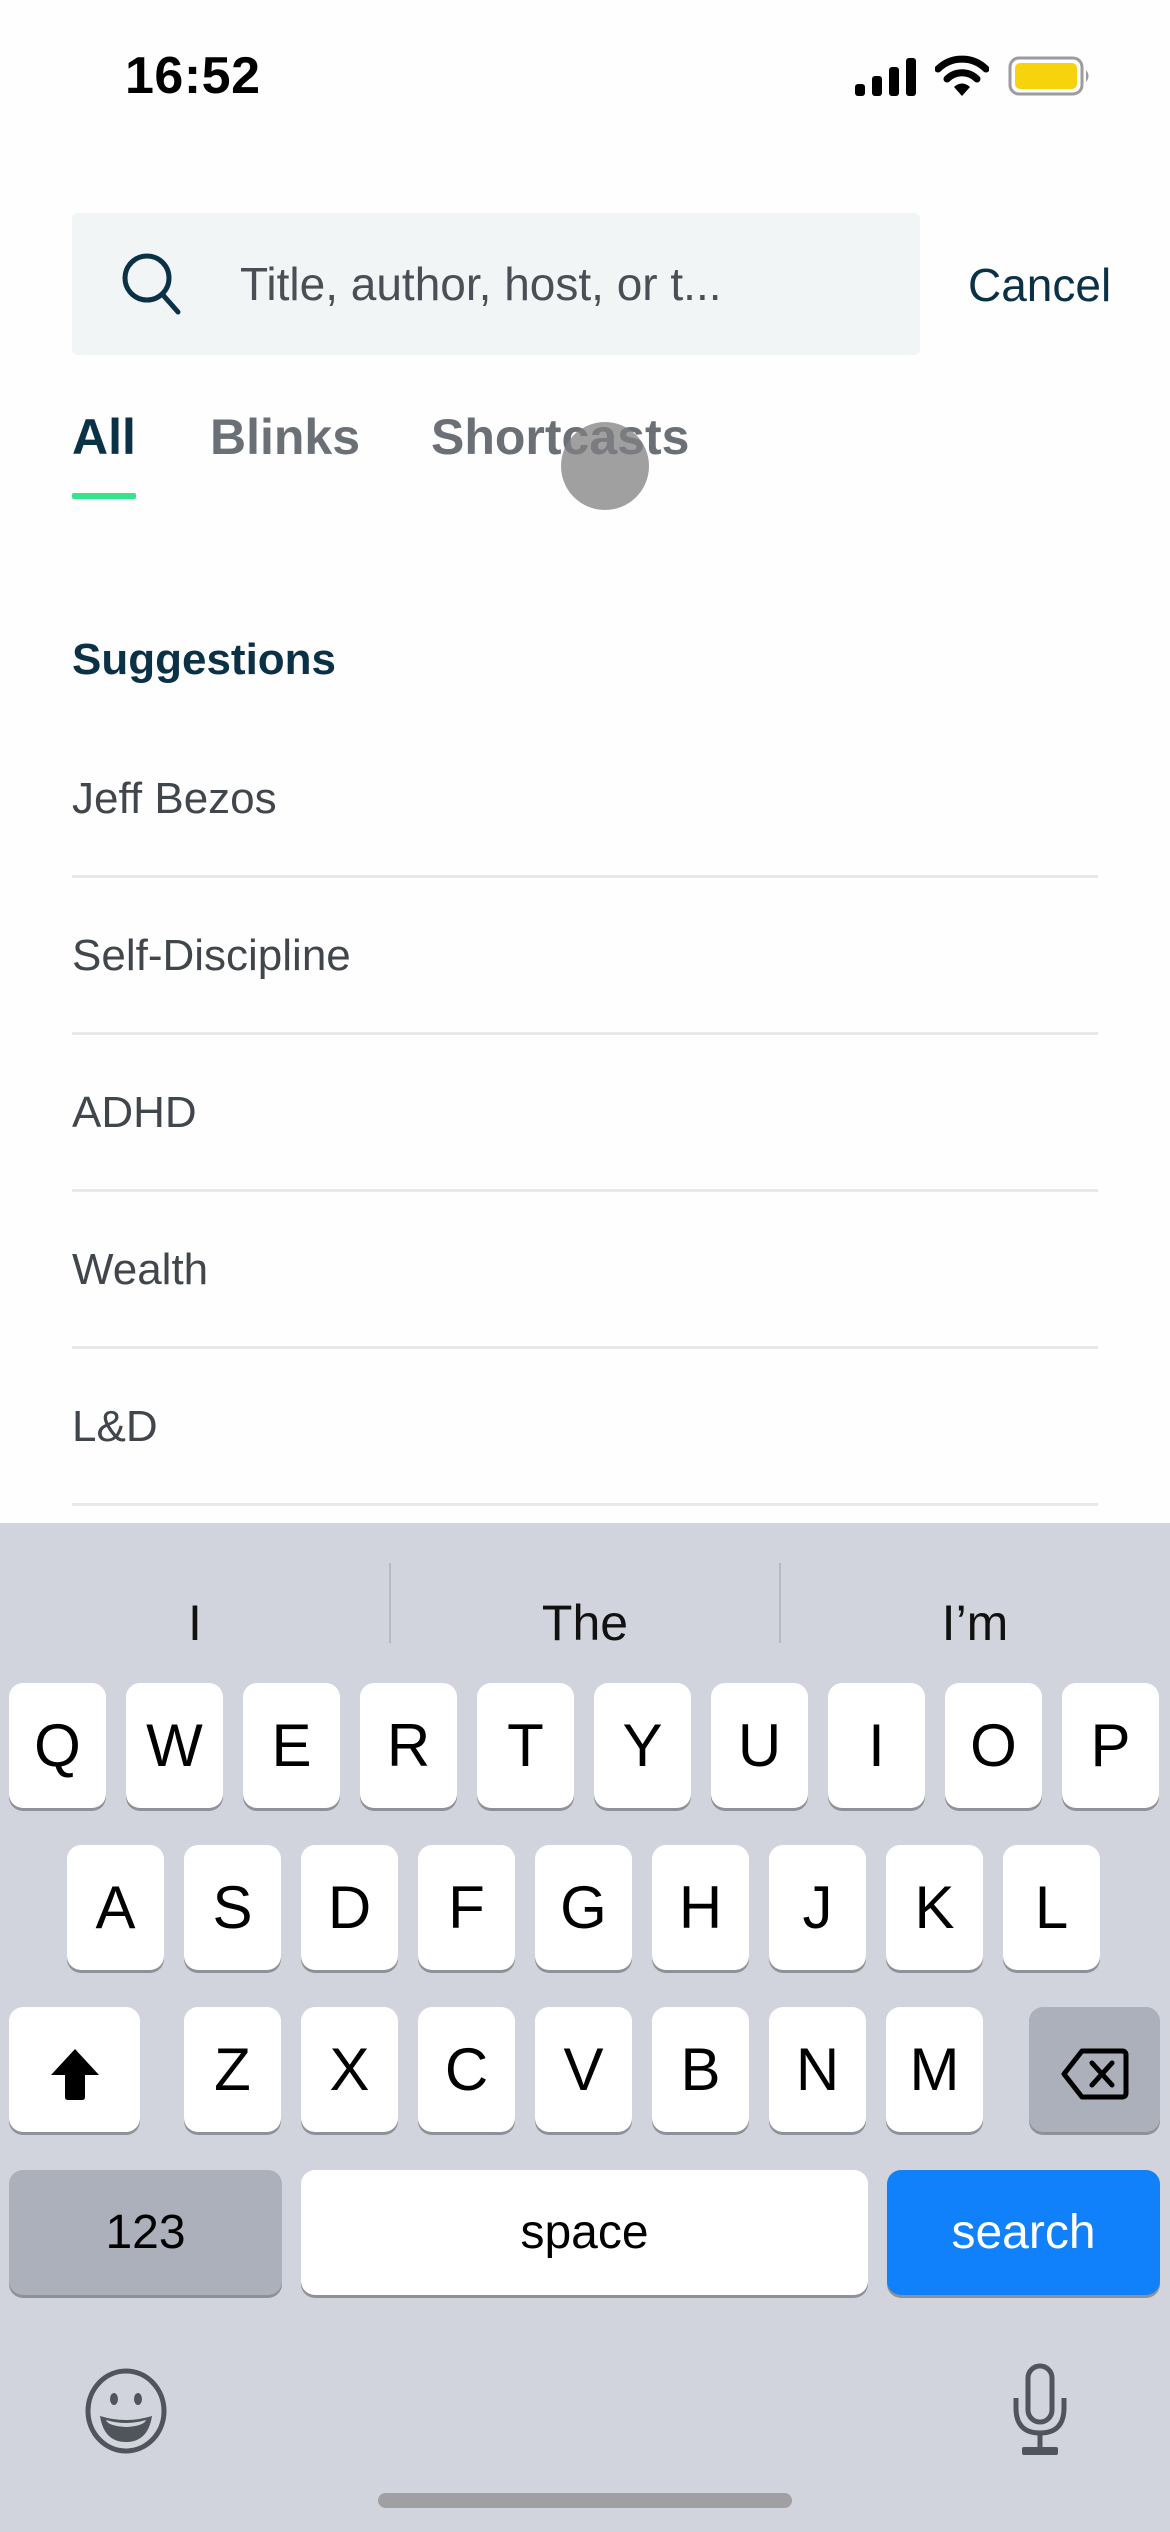  Describe the element at coordinates (605, 466) in the screenshot. I see `touch-indicator` at that location.